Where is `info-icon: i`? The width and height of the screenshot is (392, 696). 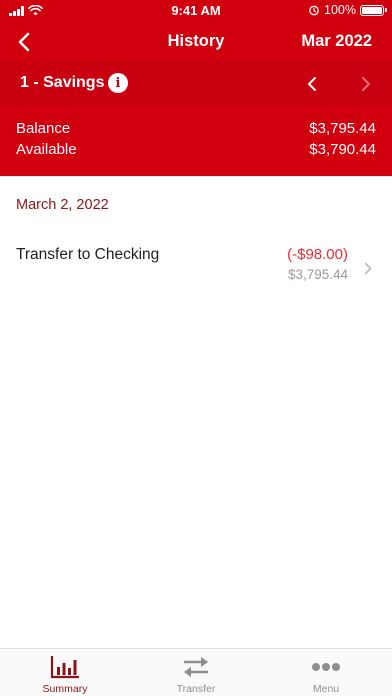
info-icon: i is located at coordinates (118, 83).